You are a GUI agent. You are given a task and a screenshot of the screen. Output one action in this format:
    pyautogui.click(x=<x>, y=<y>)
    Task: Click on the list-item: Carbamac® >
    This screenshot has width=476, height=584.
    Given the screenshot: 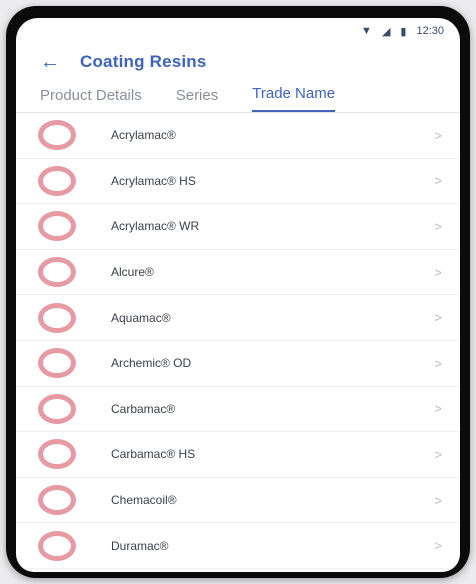 What is the action you would take?
    pyautogui.click(x=238, y=410)
    